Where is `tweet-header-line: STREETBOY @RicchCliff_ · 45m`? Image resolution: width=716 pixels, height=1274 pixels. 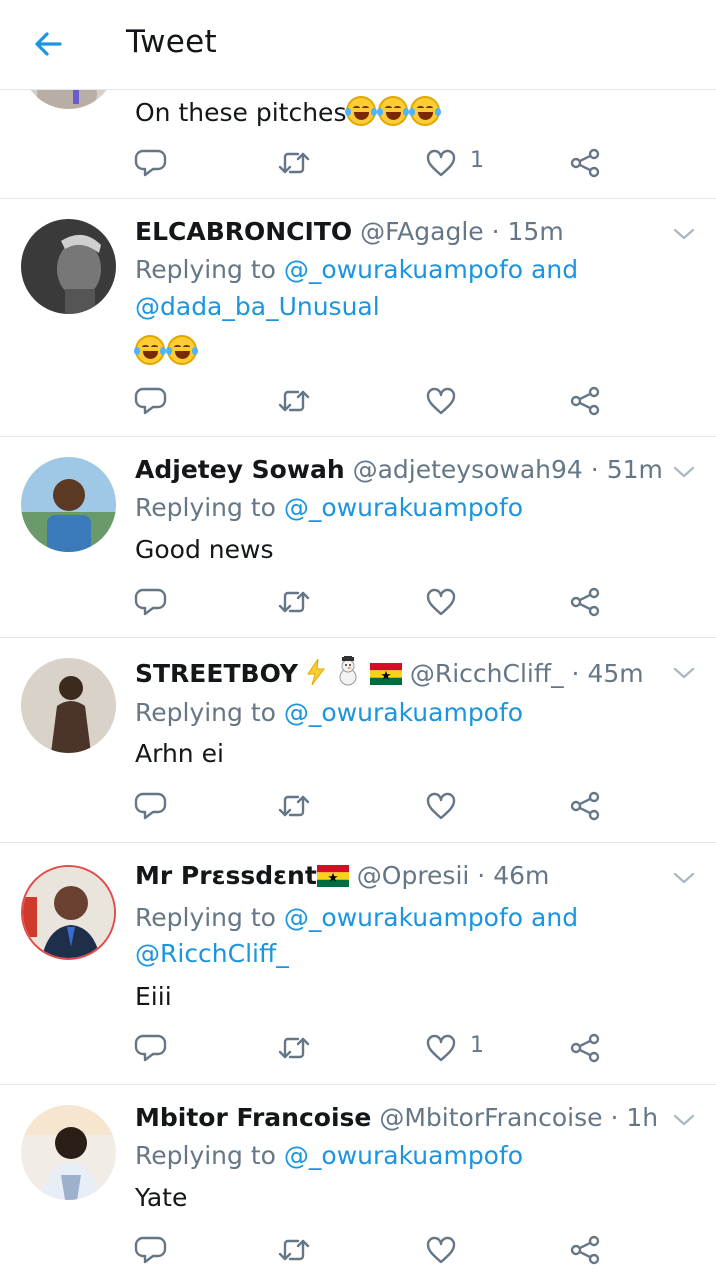 tweet-header-line: STREETBOY @RicchCliff_ · 45m is located at coordinates (389, 672).